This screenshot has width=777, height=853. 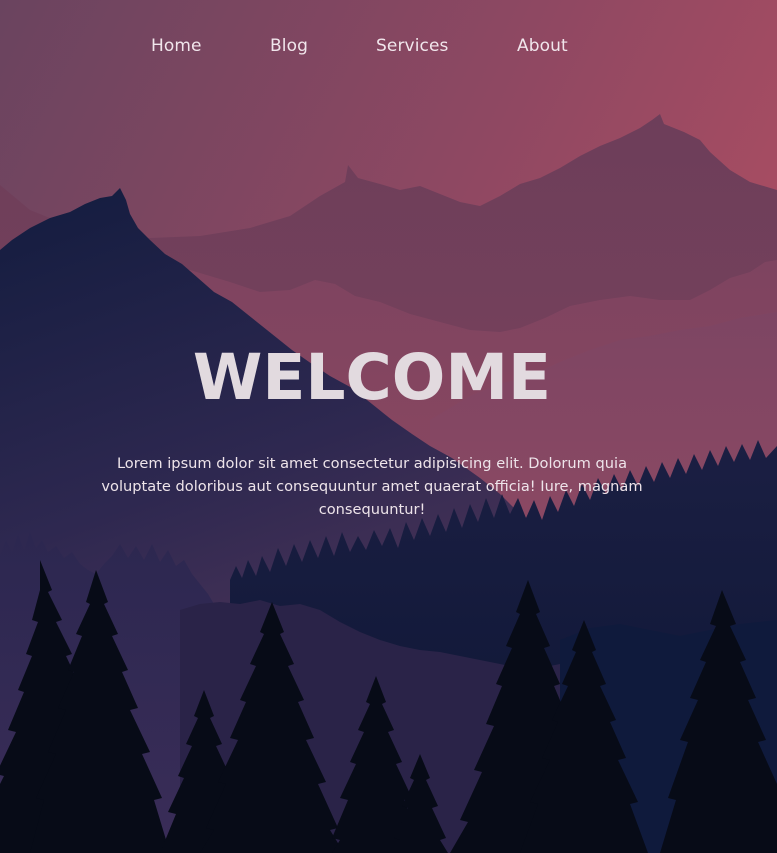 What do you see at coordinates (176, 46) in the screenshot?
I see `nav-link-home: Home` at bounding box center [176, 46].